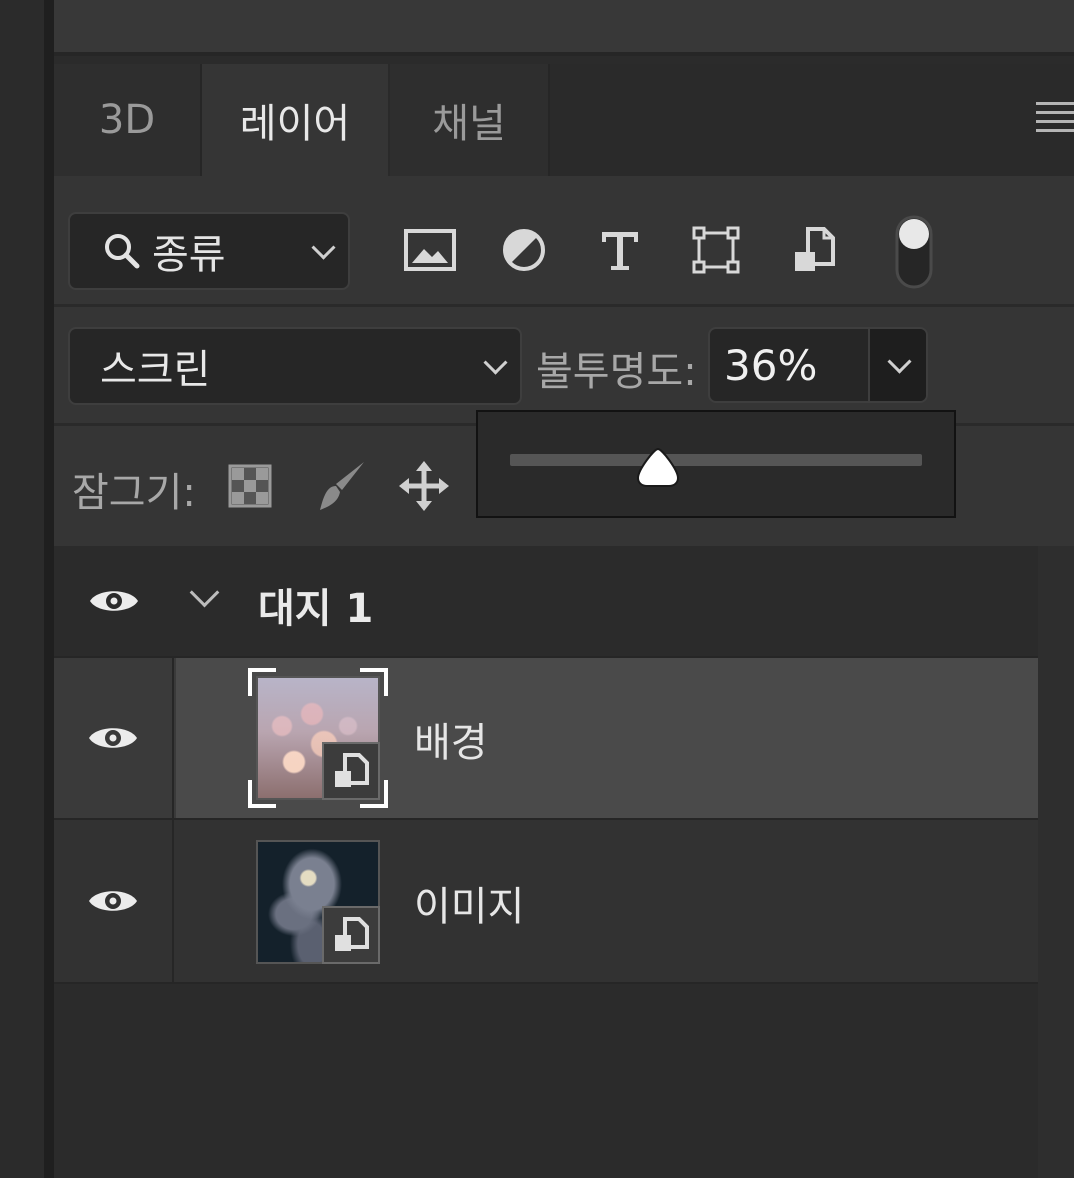  What do you see at coordinates (1055, 120) in the screenshot?
I see `panel-menu-icon` at bounding box center [1055, 120].